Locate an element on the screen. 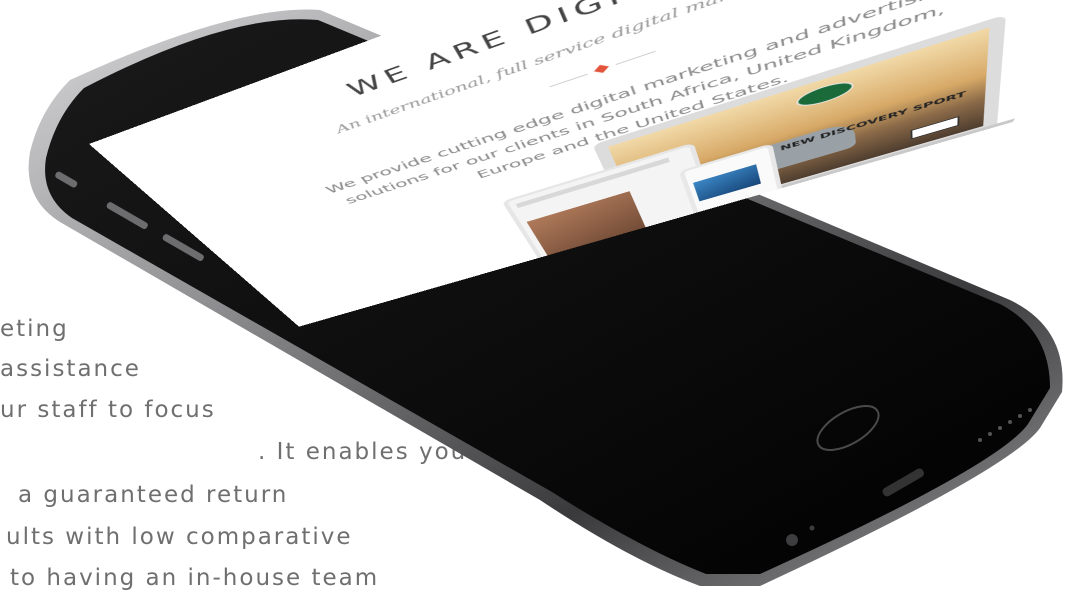 The width and height of the screenshot is (1068, 591). car-image is located at coordinates (772, 156).